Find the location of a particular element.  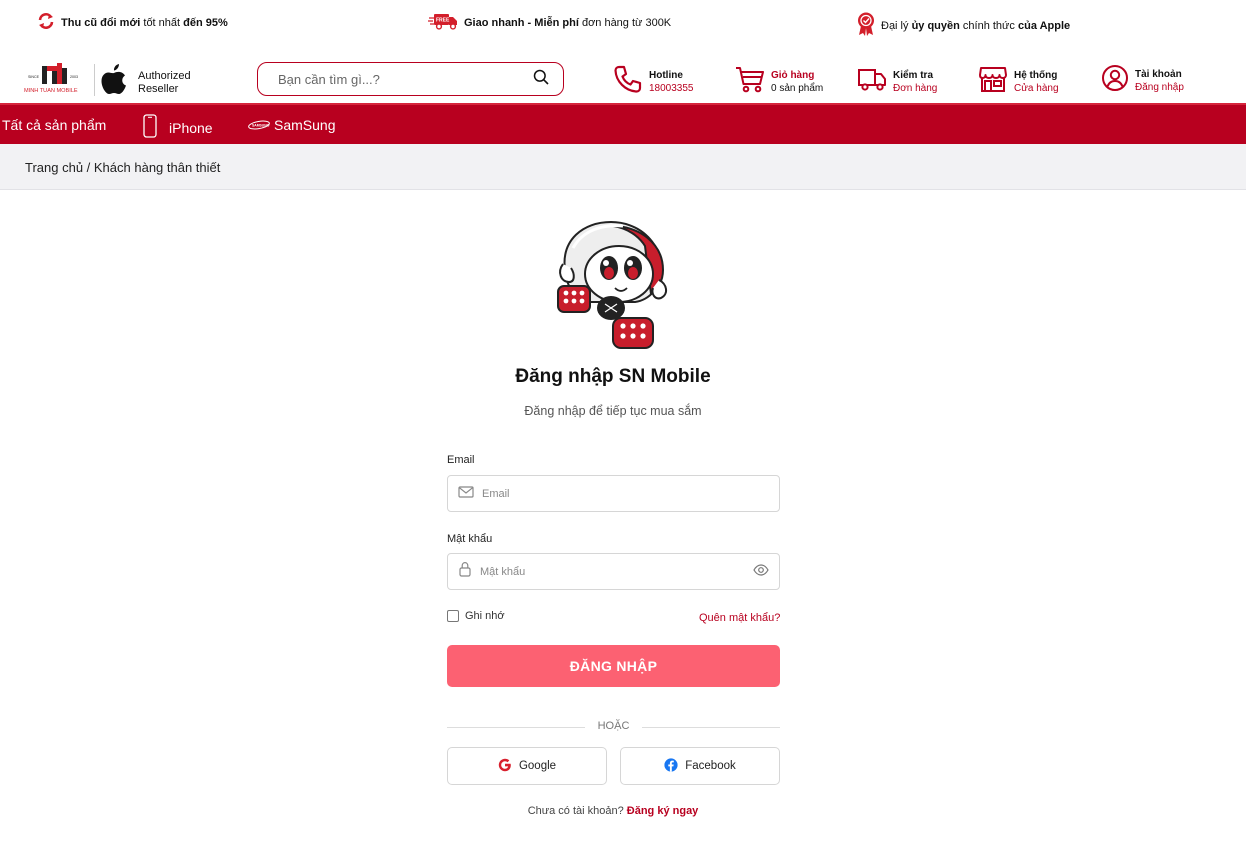

search-icon is located at coordinates (541, 79).